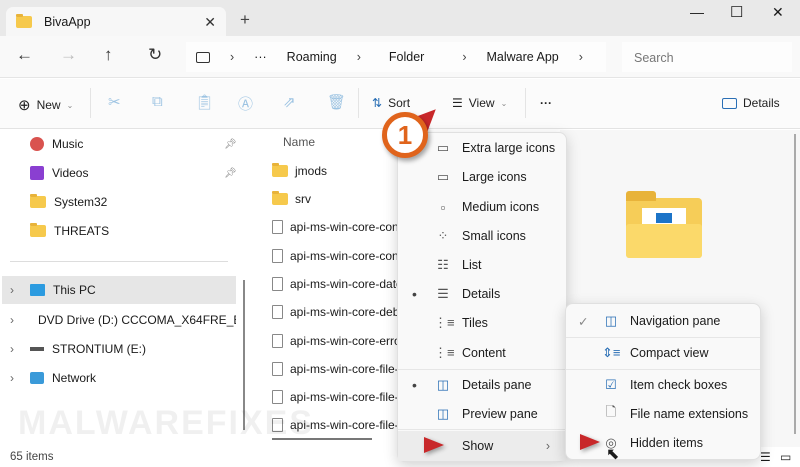 The height and width of the screenshot is (467, 800). What do you see at coordinates (663, 353) in the screenshot?
I see `menu-item-compact-view: ⇕≡ Compact view` at bounding box center [663, 353].